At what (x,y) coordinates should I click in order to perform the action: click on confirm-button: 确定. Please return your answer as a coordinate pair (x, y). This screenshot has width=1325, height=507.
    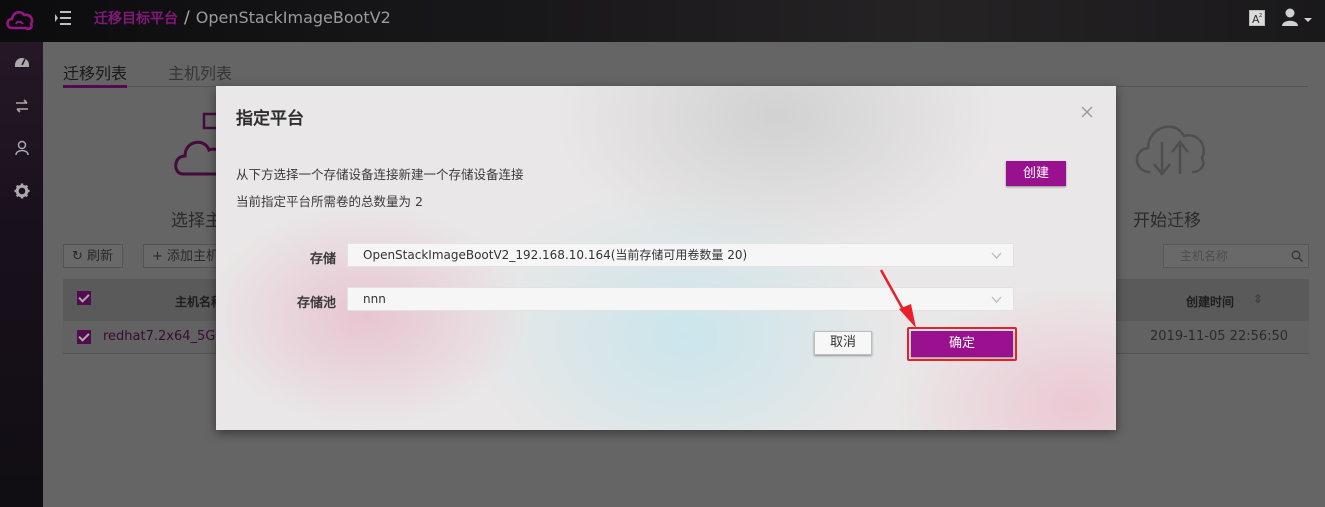
    Looking at the image, I should click on (962, 344).